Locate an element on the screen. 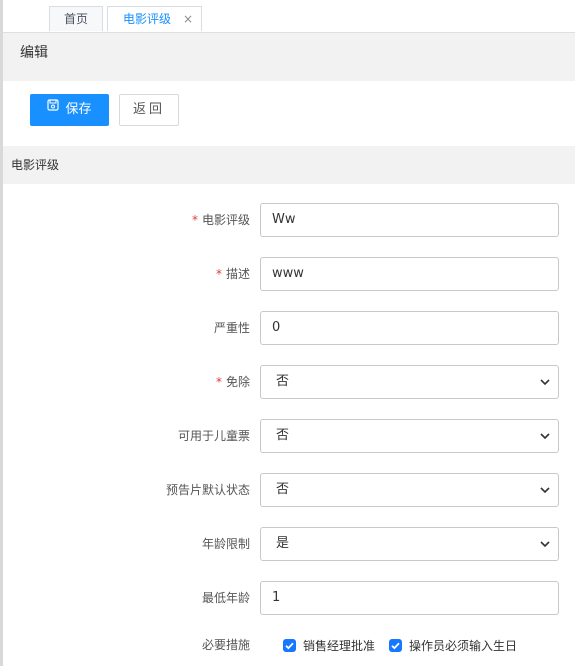 Image resolution: width=575 pixels, height=666 pixels. trailer-default-select: 否 is located at coordinates (409, 490).